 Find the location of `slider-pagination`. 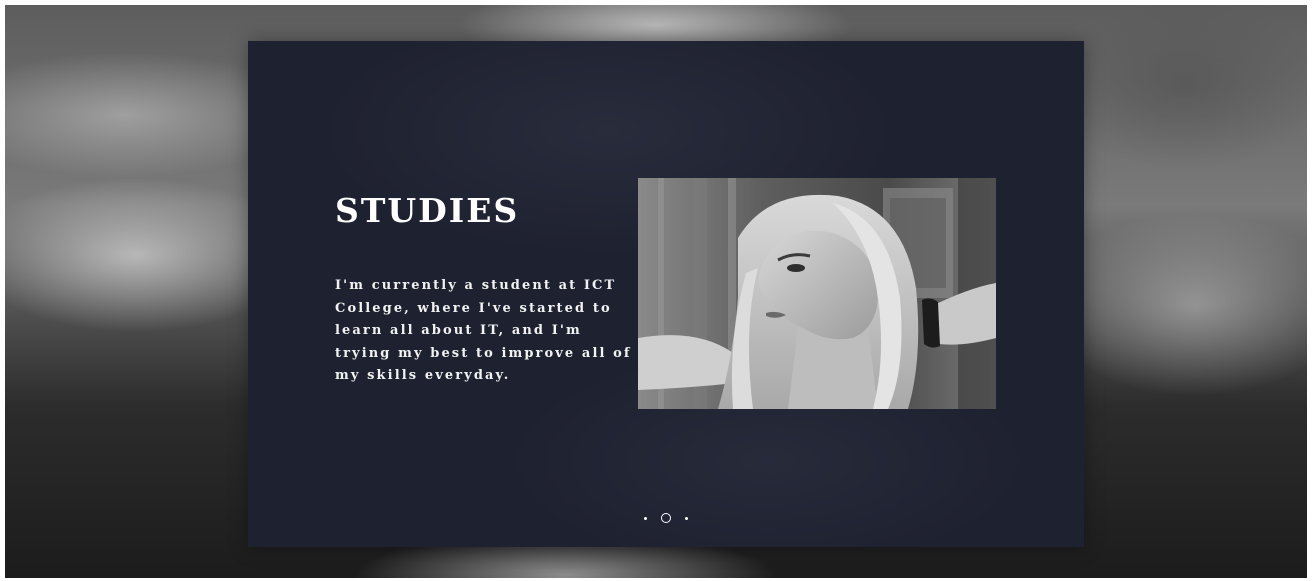

slider-pagination is located at coordinates (666, 518).